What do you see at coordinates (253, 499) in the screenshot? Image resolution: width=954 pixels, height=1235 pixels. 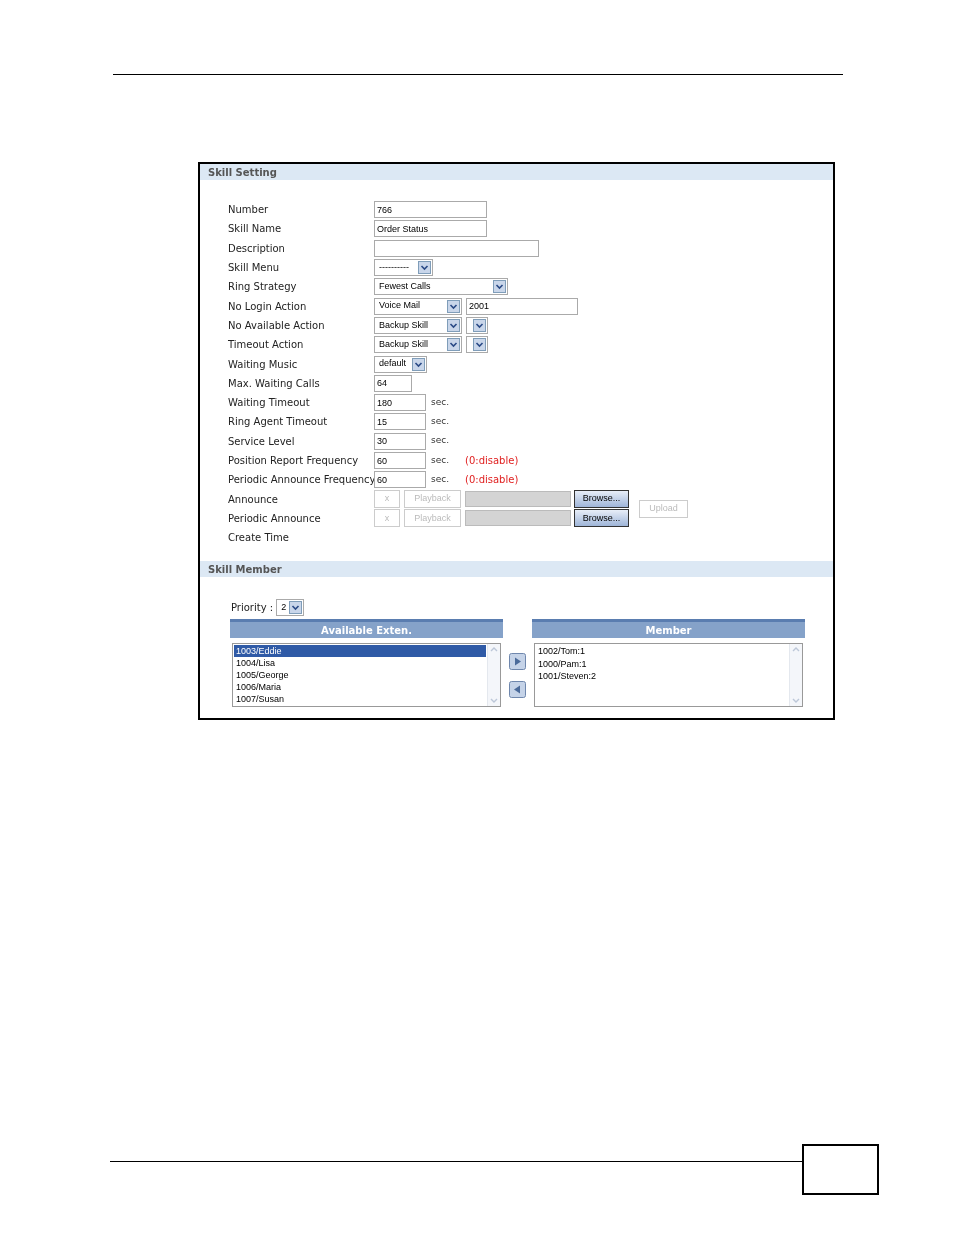 I see `field-label: Announce` at bounding box center [253, 499].